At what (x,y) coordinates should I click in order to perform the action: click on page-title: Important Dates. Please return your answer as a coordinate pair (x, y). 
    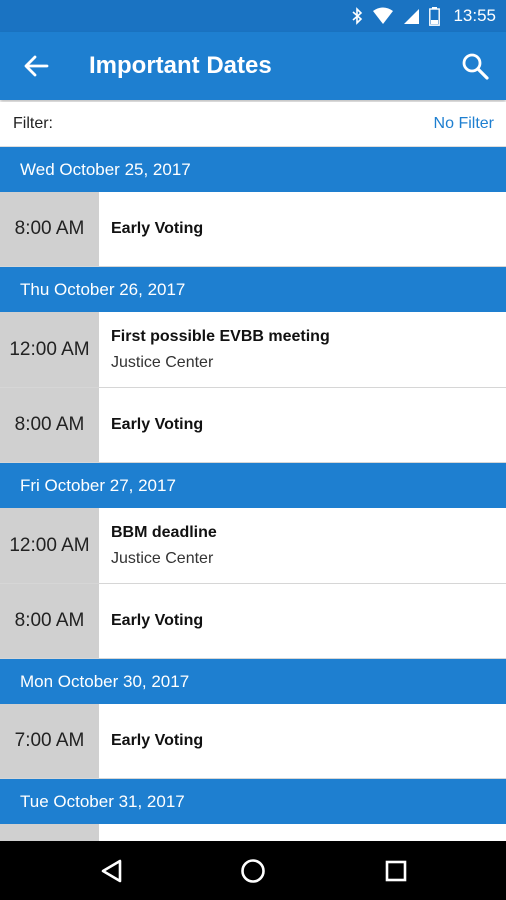
    Looking at the image, I should click on (180, 65).